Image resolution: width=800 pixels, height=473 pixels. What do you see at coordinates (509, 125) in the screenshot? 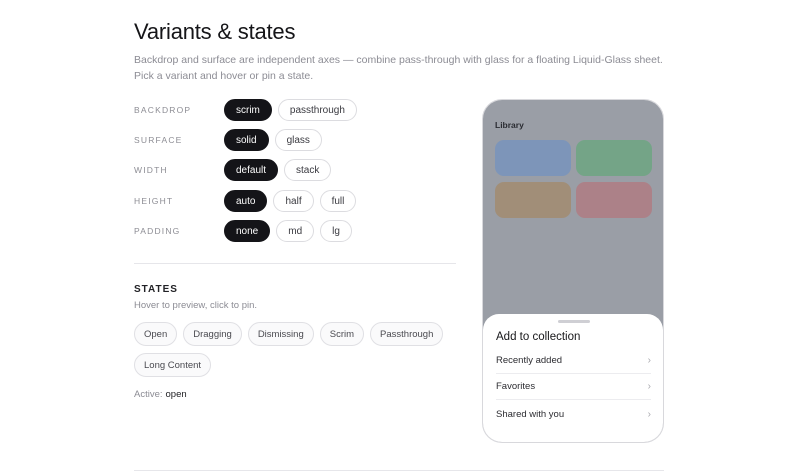
I see `screen-title: Library` at bounding box center [509, 125].